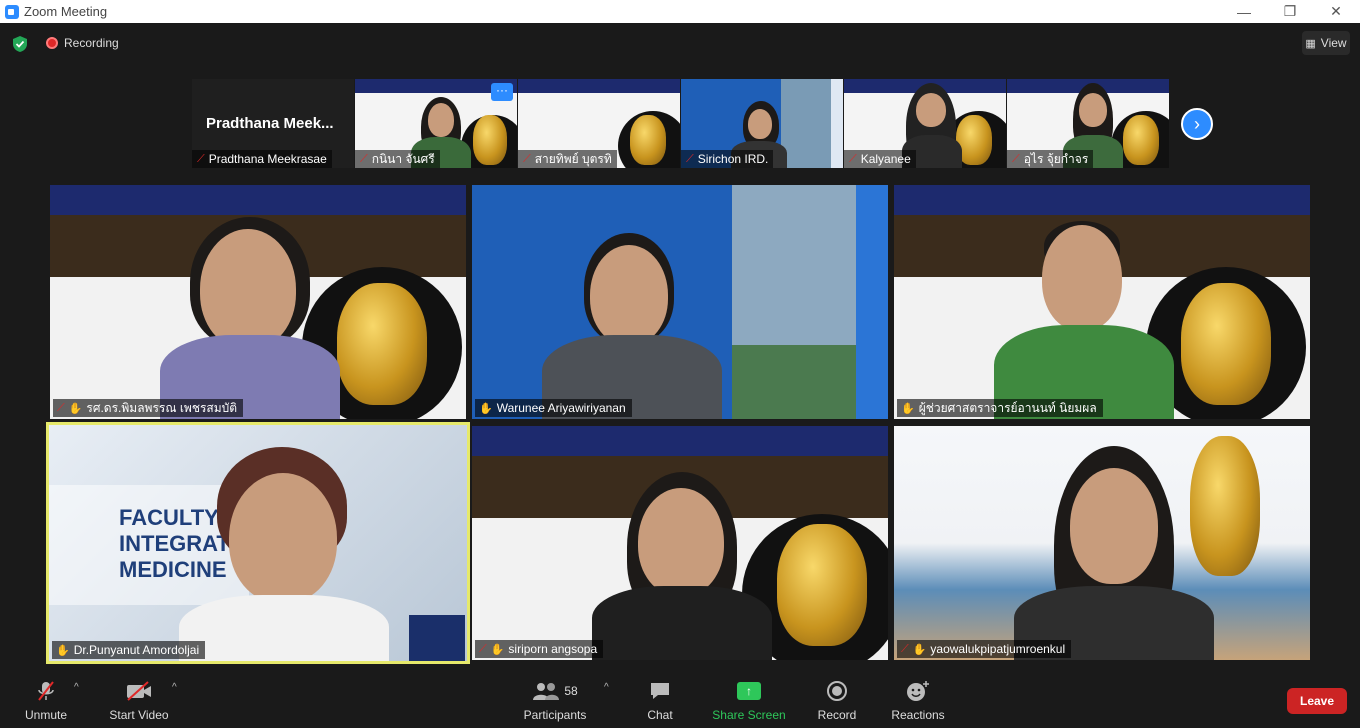 The height and width of the screenshot is (728, 1360). I want to click on share-screen-icon: ↑, so click(749, 691).